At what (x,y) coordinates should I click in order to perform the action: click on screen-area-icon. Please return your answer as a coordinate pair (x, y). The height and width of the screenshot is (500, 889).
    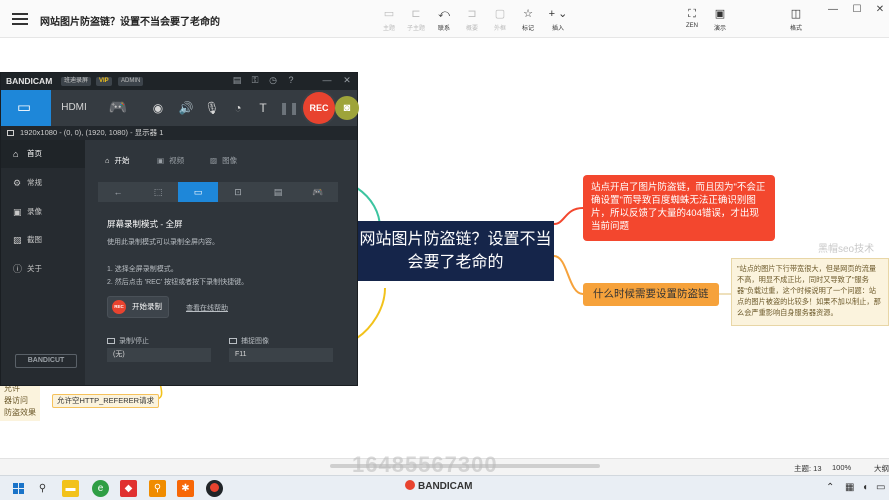
    Looking at the image, I should click on (10, 133).